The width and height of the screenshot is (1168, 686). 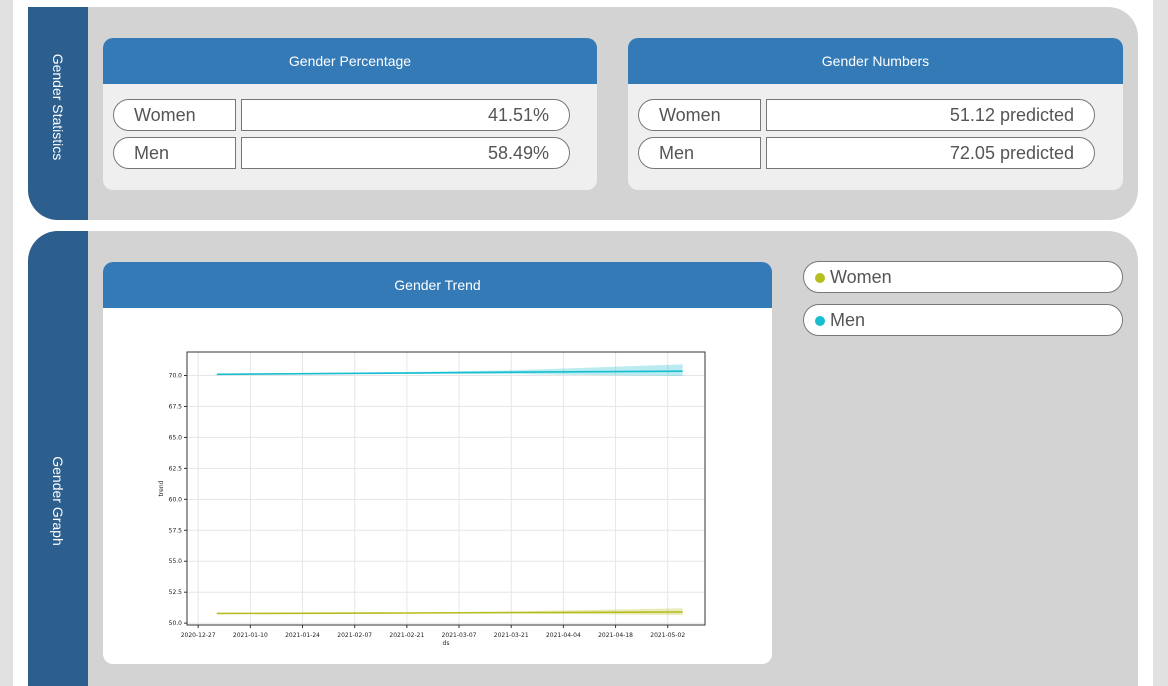 I want to click on x-tick-label: 2021-03-21, so click(x=511, y=635).